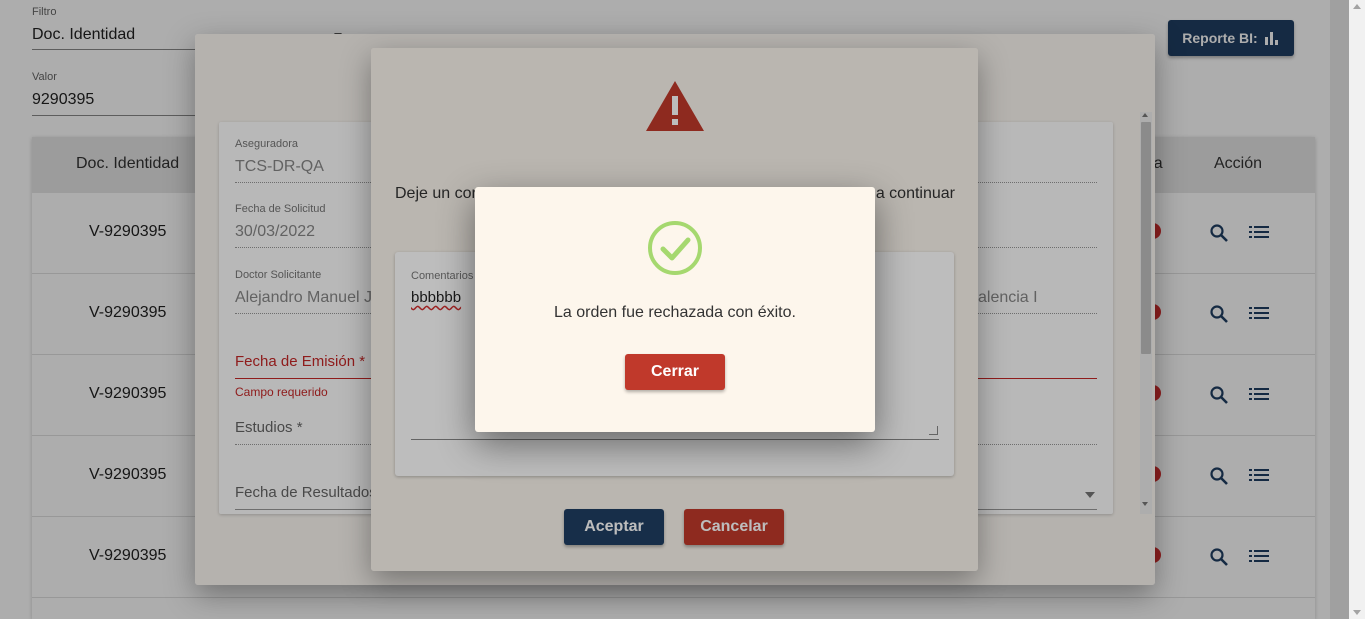 The image size is (1365, 619). Describe the element at coordinates (1357, 309) in the screenshot. I see `page-scrollbar` at that location.